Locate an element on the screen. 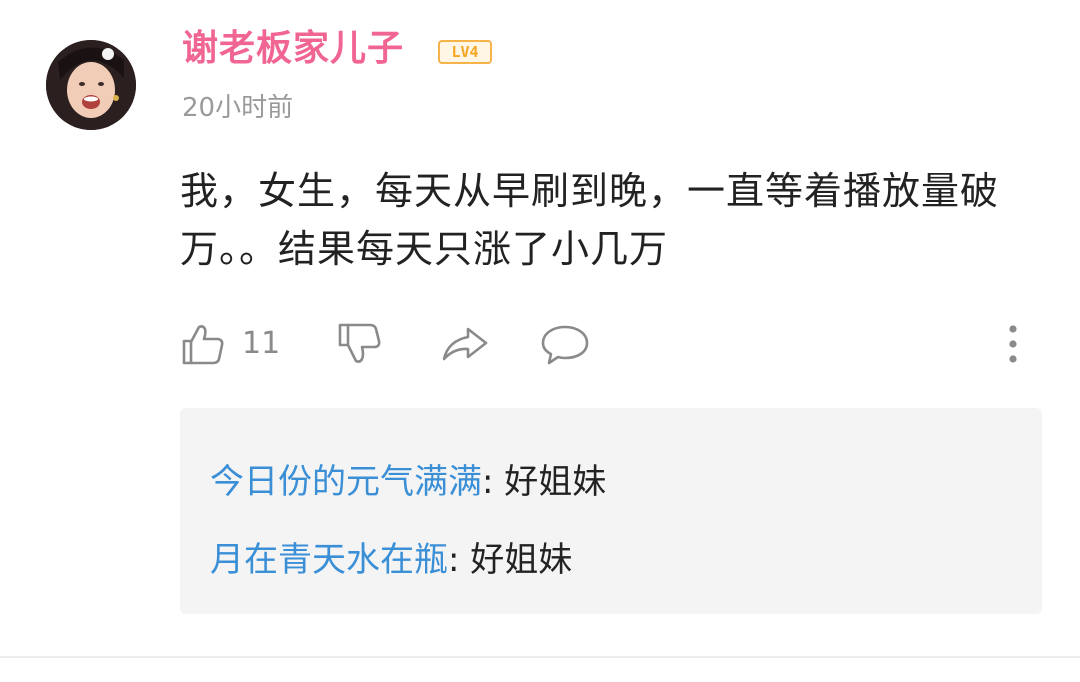 The width and height of the screenshot is (1080, 682). timestamp: 20小时前 is located at coordinates (238, 108).